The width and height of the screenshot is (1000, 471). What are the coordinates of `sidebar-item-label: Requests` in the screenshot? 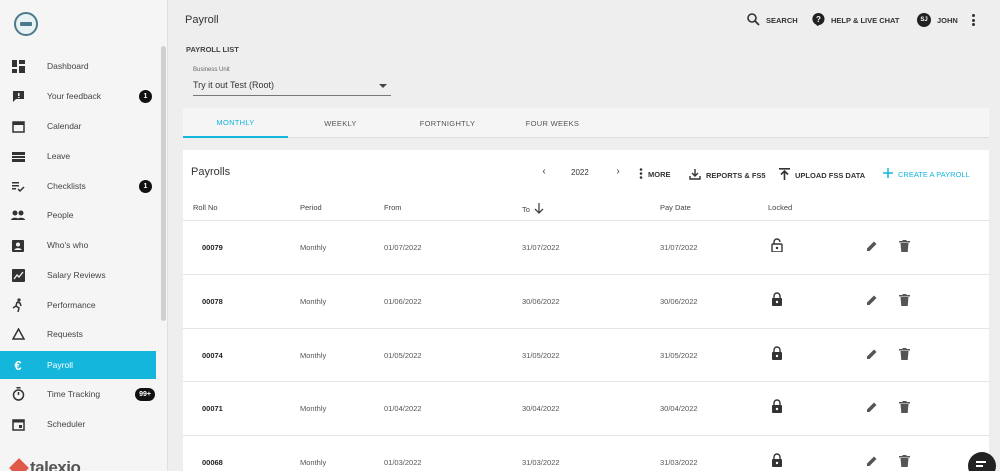 It's located at (65, 334).